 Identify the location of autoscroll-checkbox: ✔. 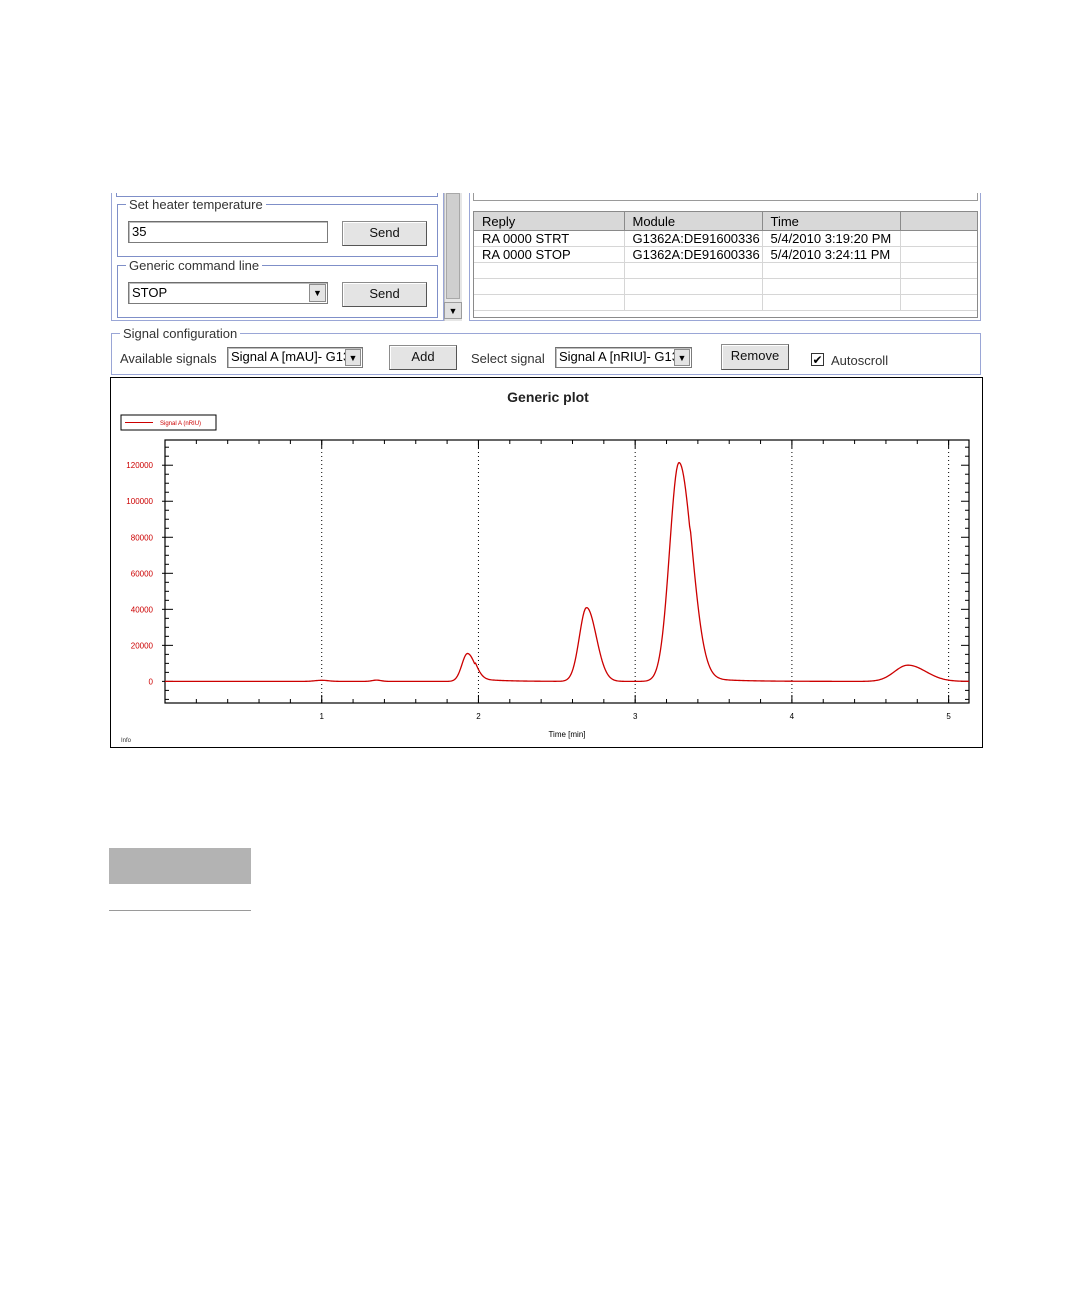
(817, 359).